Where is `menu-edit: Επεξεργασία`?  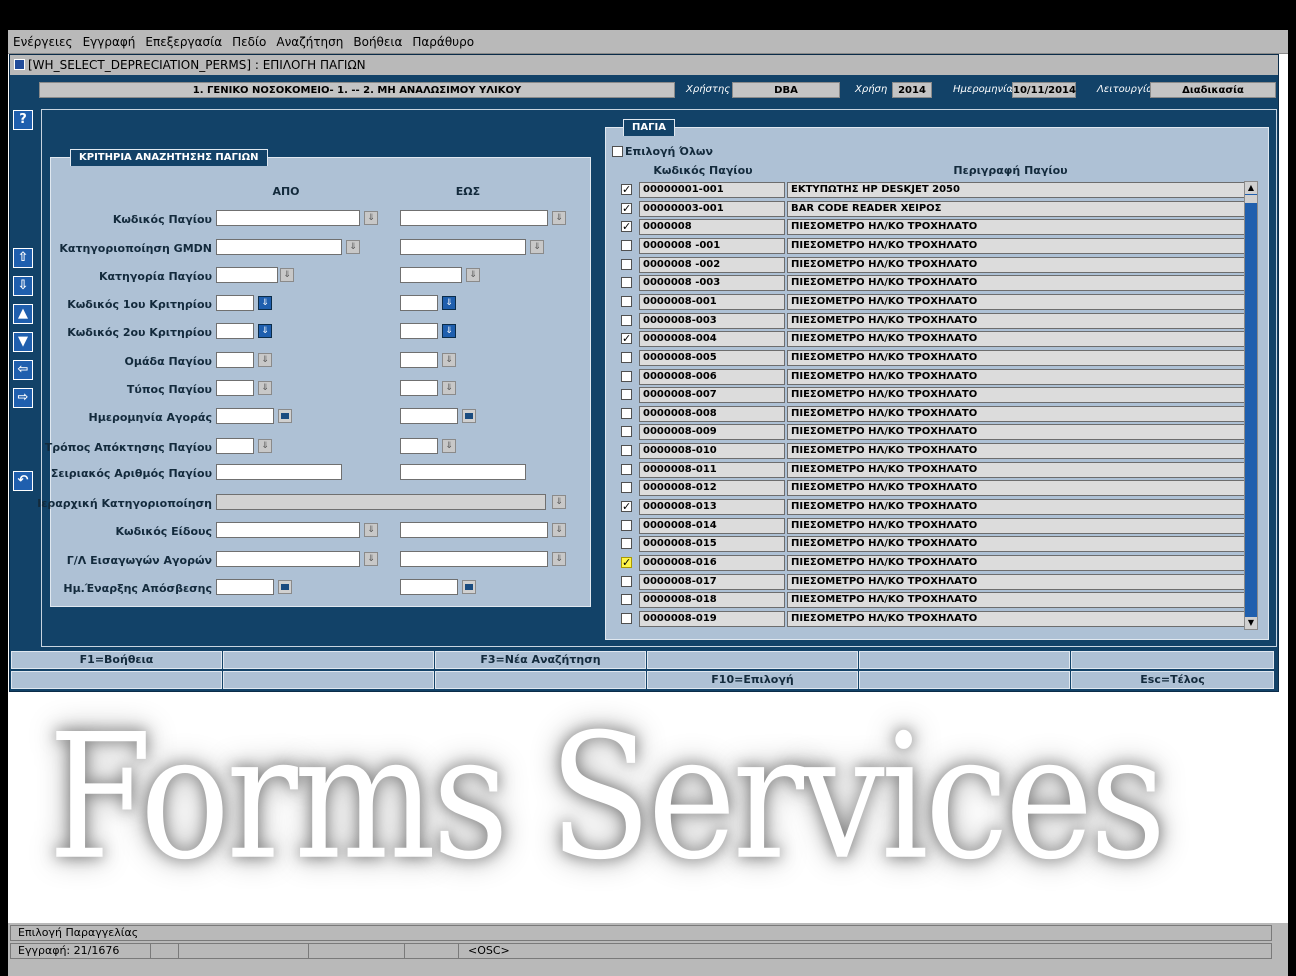 menu-edit: Επεξεργασία is located at coordinates (183, 42).